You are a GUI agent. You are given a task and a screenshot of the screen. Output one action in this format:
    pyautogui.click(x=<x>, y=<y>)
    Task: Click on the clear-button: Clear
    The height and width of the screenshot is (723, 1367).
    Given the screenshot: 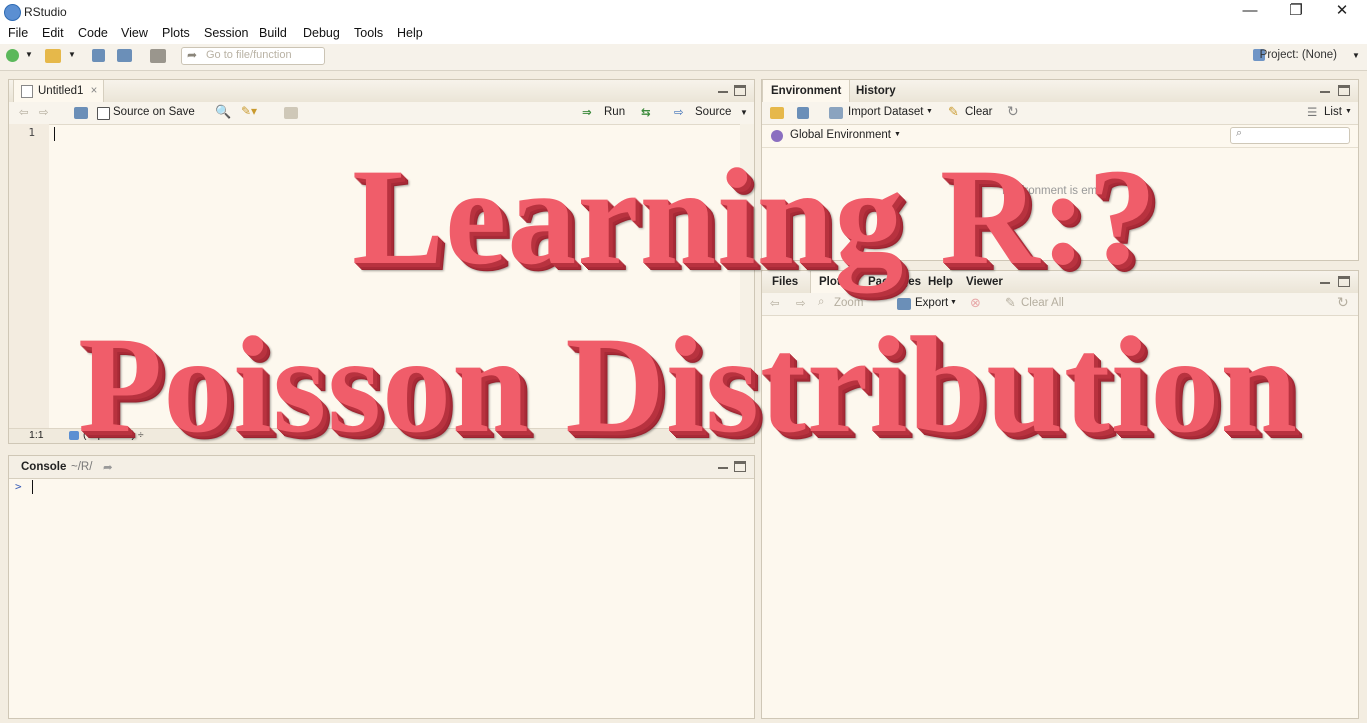 What is the action you would take?
    pyautogui.click(x=978, y=112)
    